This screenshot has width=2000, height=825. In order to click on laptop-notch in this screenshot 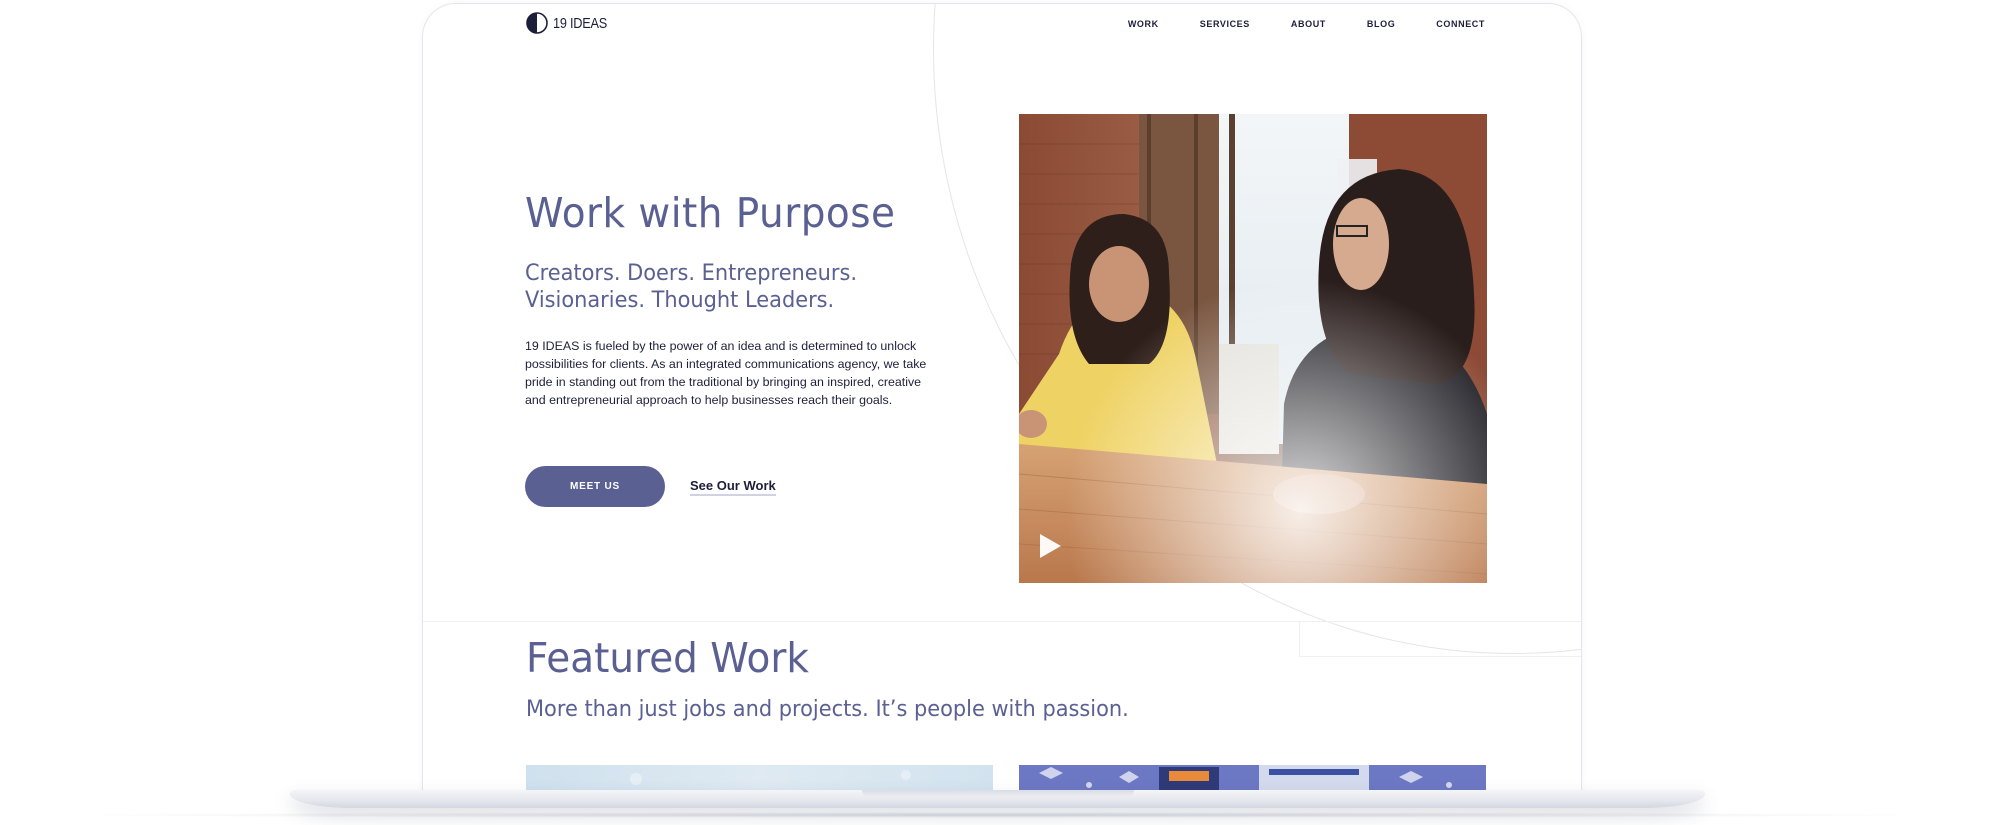, I will do `click(998, 793)`.